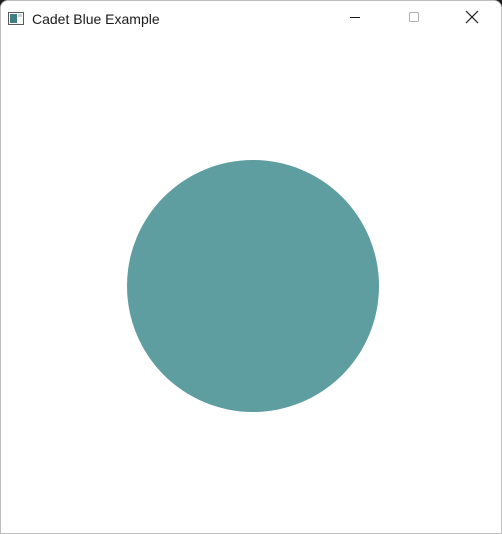 The image size is (502, 534). What do you see at coordinates (251, 19) in the screenshot?
I see `title-bar: Cadet Blue Example` at bounding box center [251, 19].